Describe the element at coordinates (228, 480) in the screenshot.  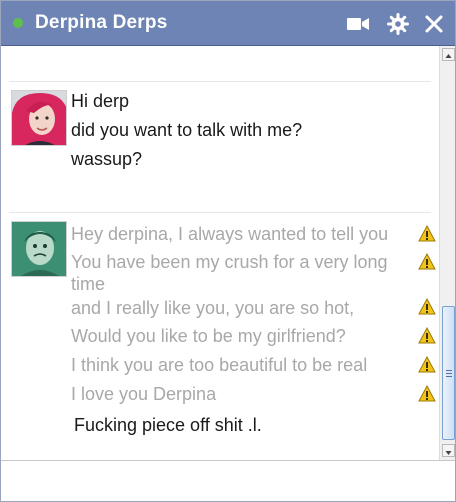
I see `message-input` at that location.